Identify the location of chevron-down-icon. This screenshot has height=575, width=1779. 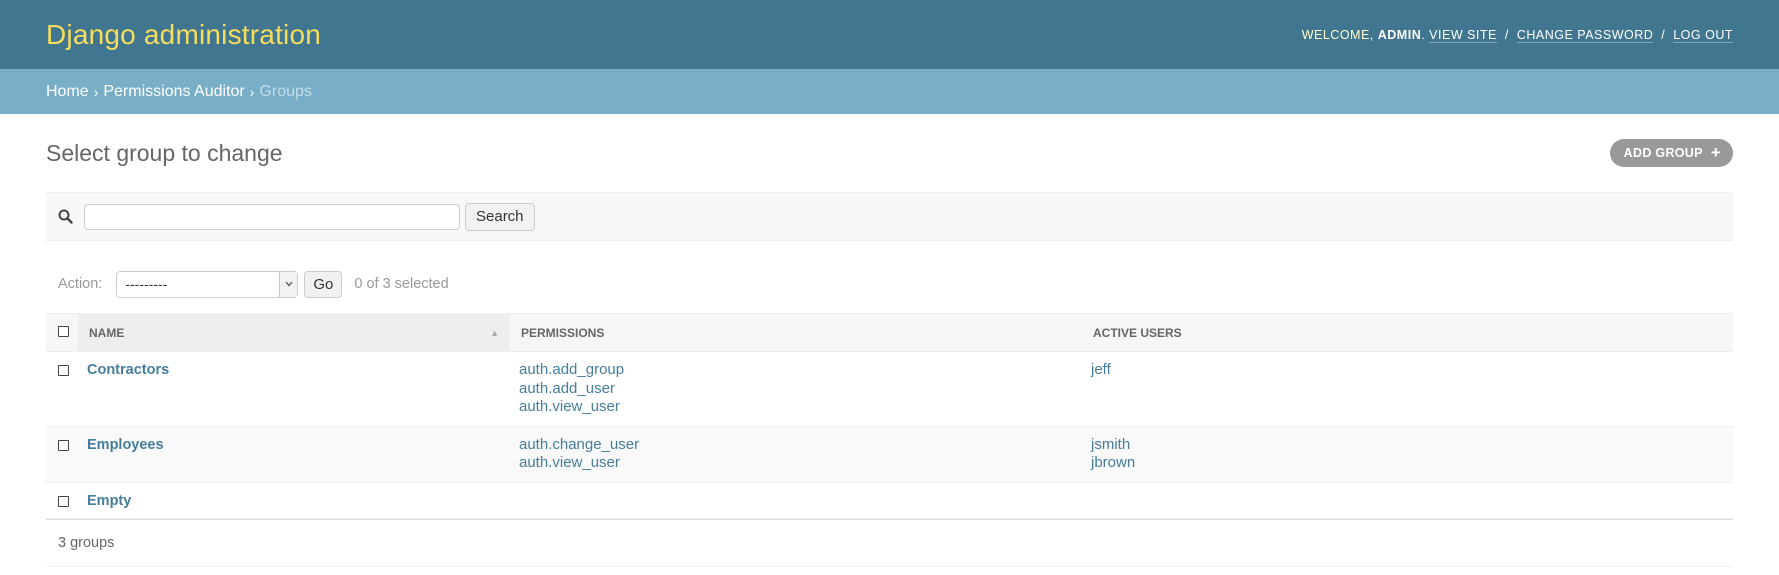
(288, 284).